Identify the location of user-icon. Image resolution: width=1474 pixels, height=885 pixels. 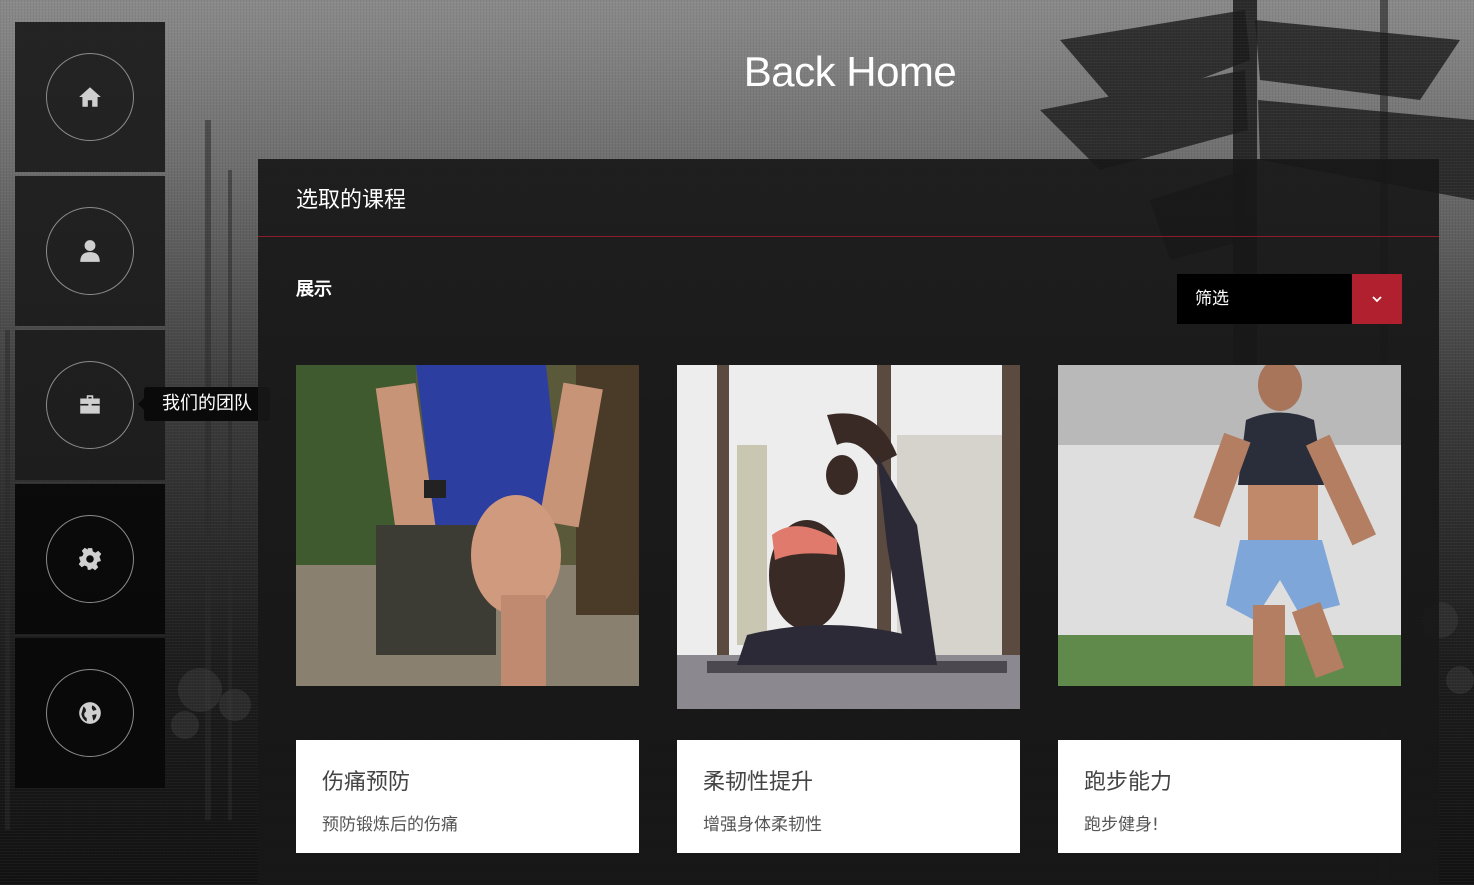
(90, 251).